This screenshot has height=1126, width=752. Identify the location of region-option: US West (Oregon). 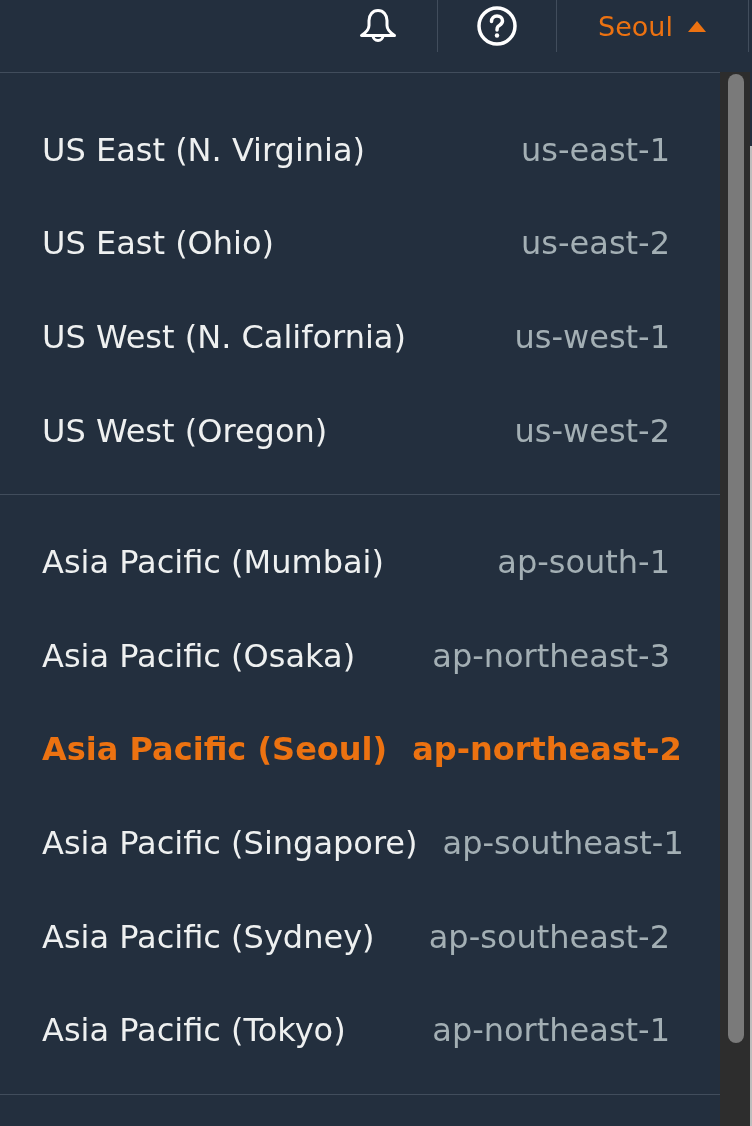
(185, 430).